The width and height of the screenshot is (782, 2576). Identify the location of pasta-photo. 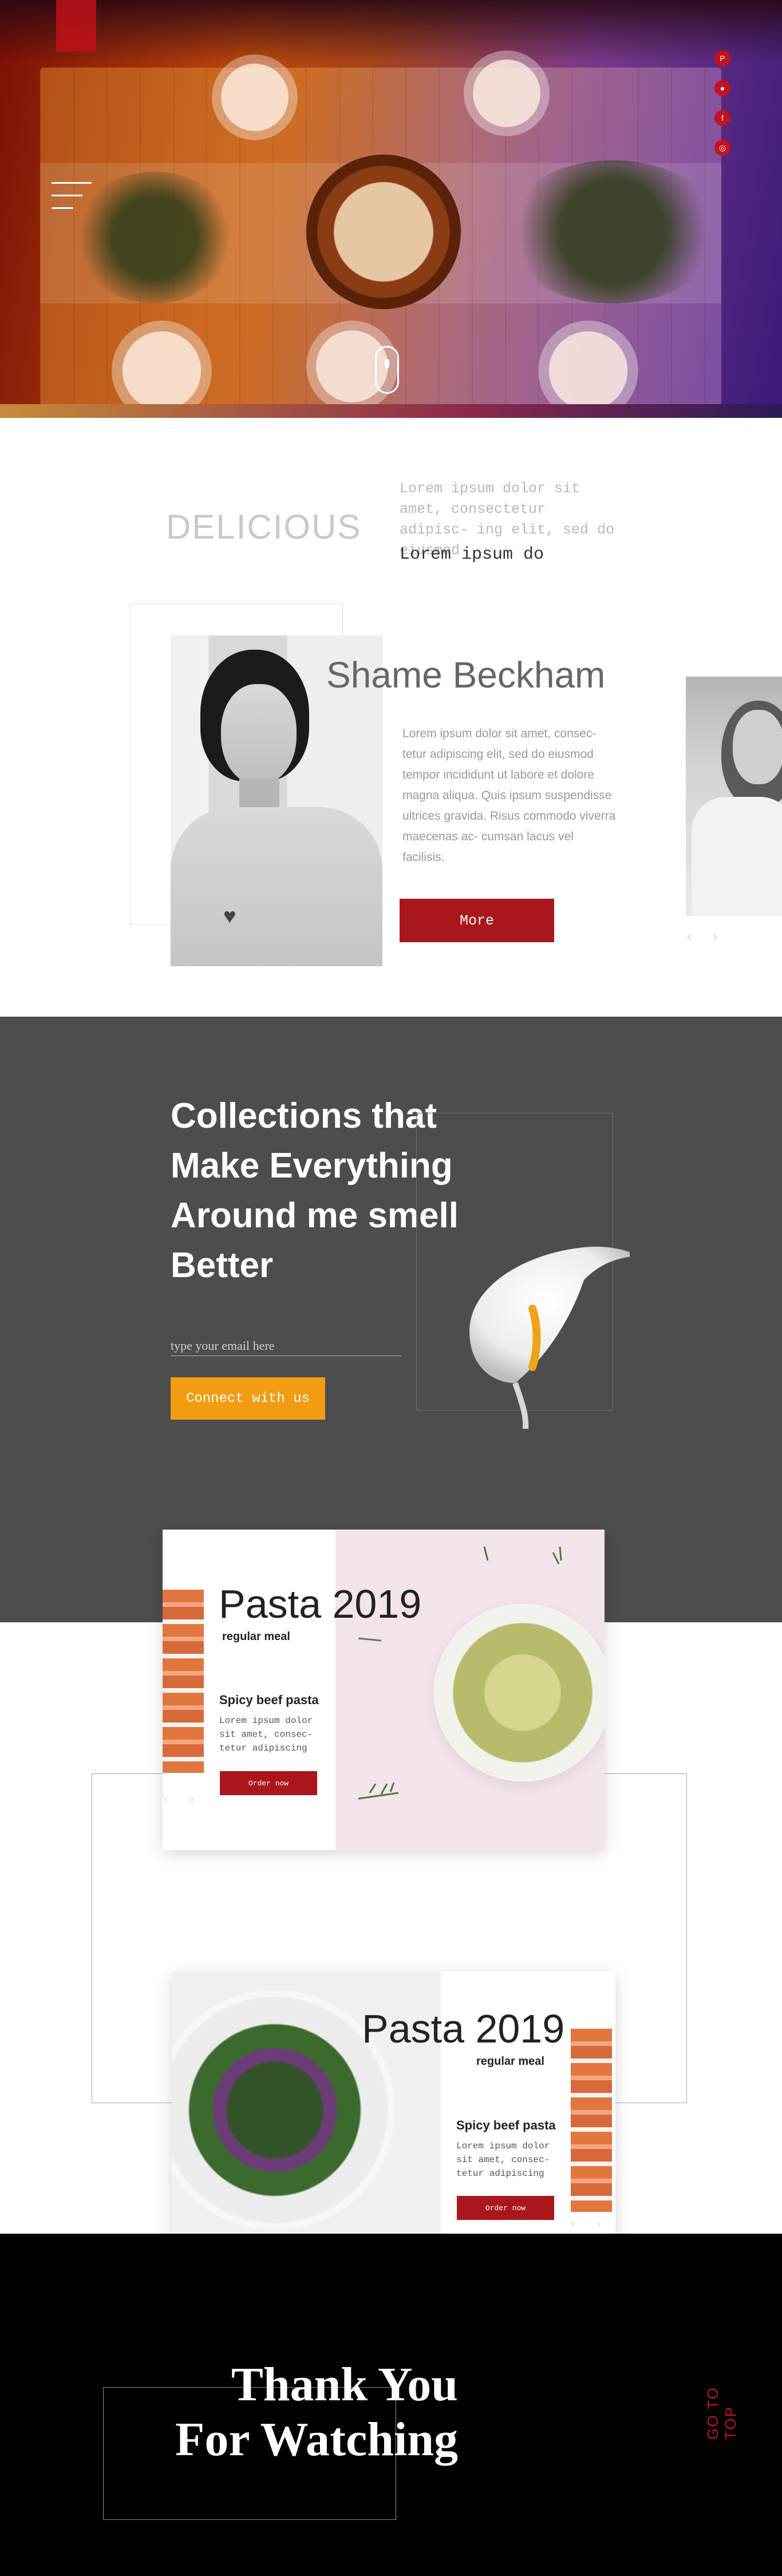
(470, 1690).